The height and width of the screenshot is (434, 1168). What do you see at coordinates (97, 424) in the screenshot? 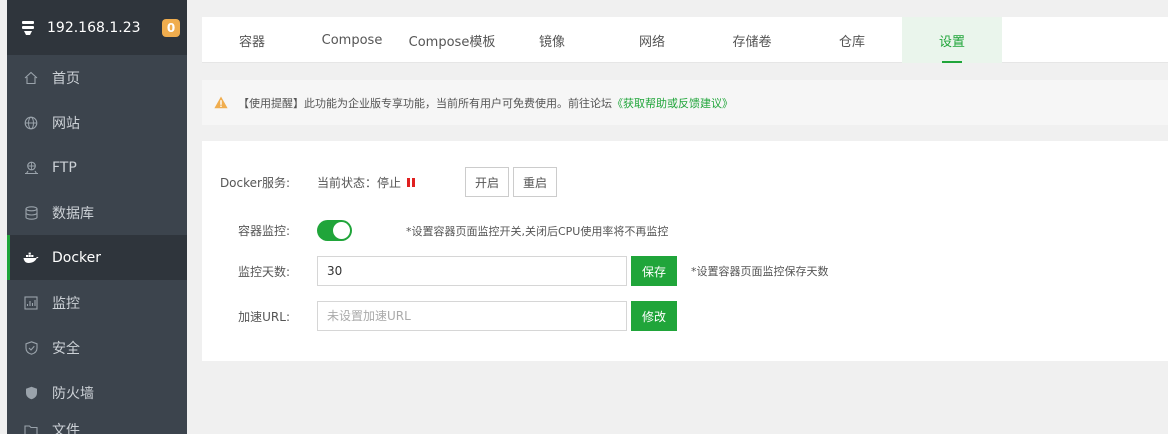
I see `sidebar-item-files: 文件` at bounding box center [97, 424].